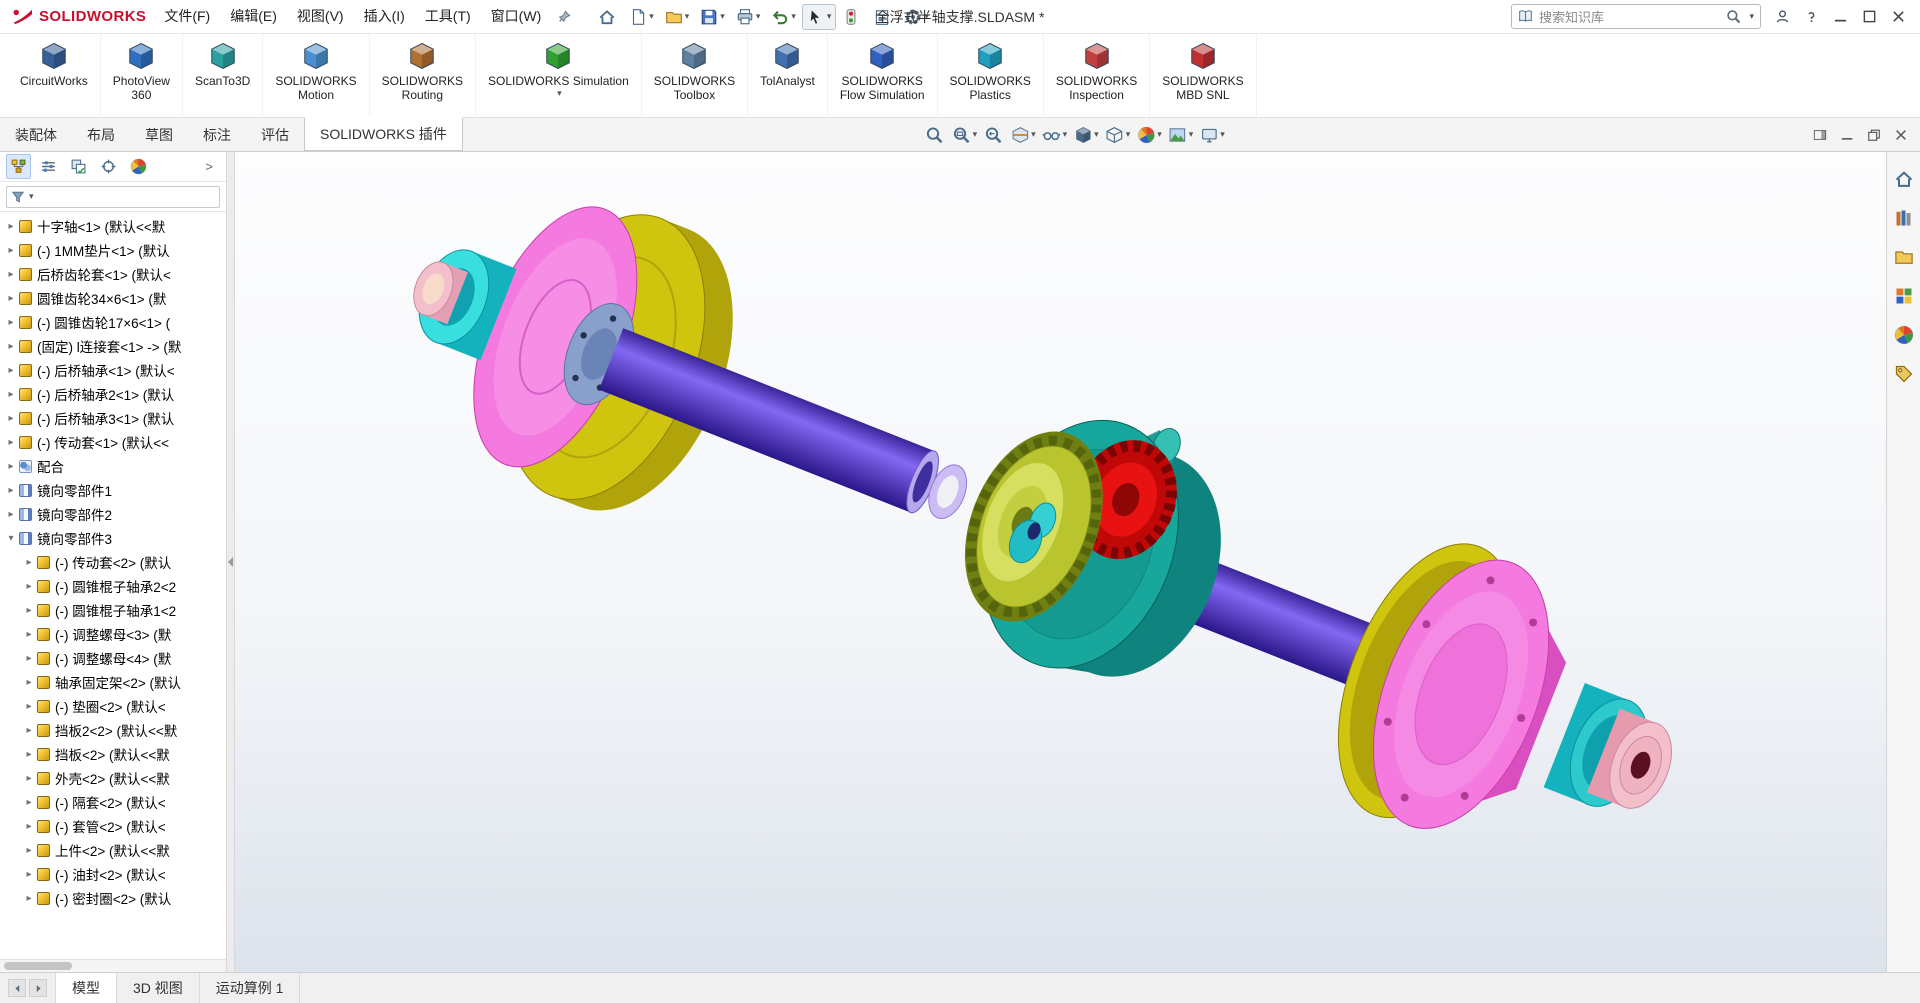 Image resolution: width=1920 pixels, height=1003 pixels. Describe the element at coordinates (316, 75) in the screenshot. I see `solidworks-motion-button: SOLIDWORKS Motion` at that location.